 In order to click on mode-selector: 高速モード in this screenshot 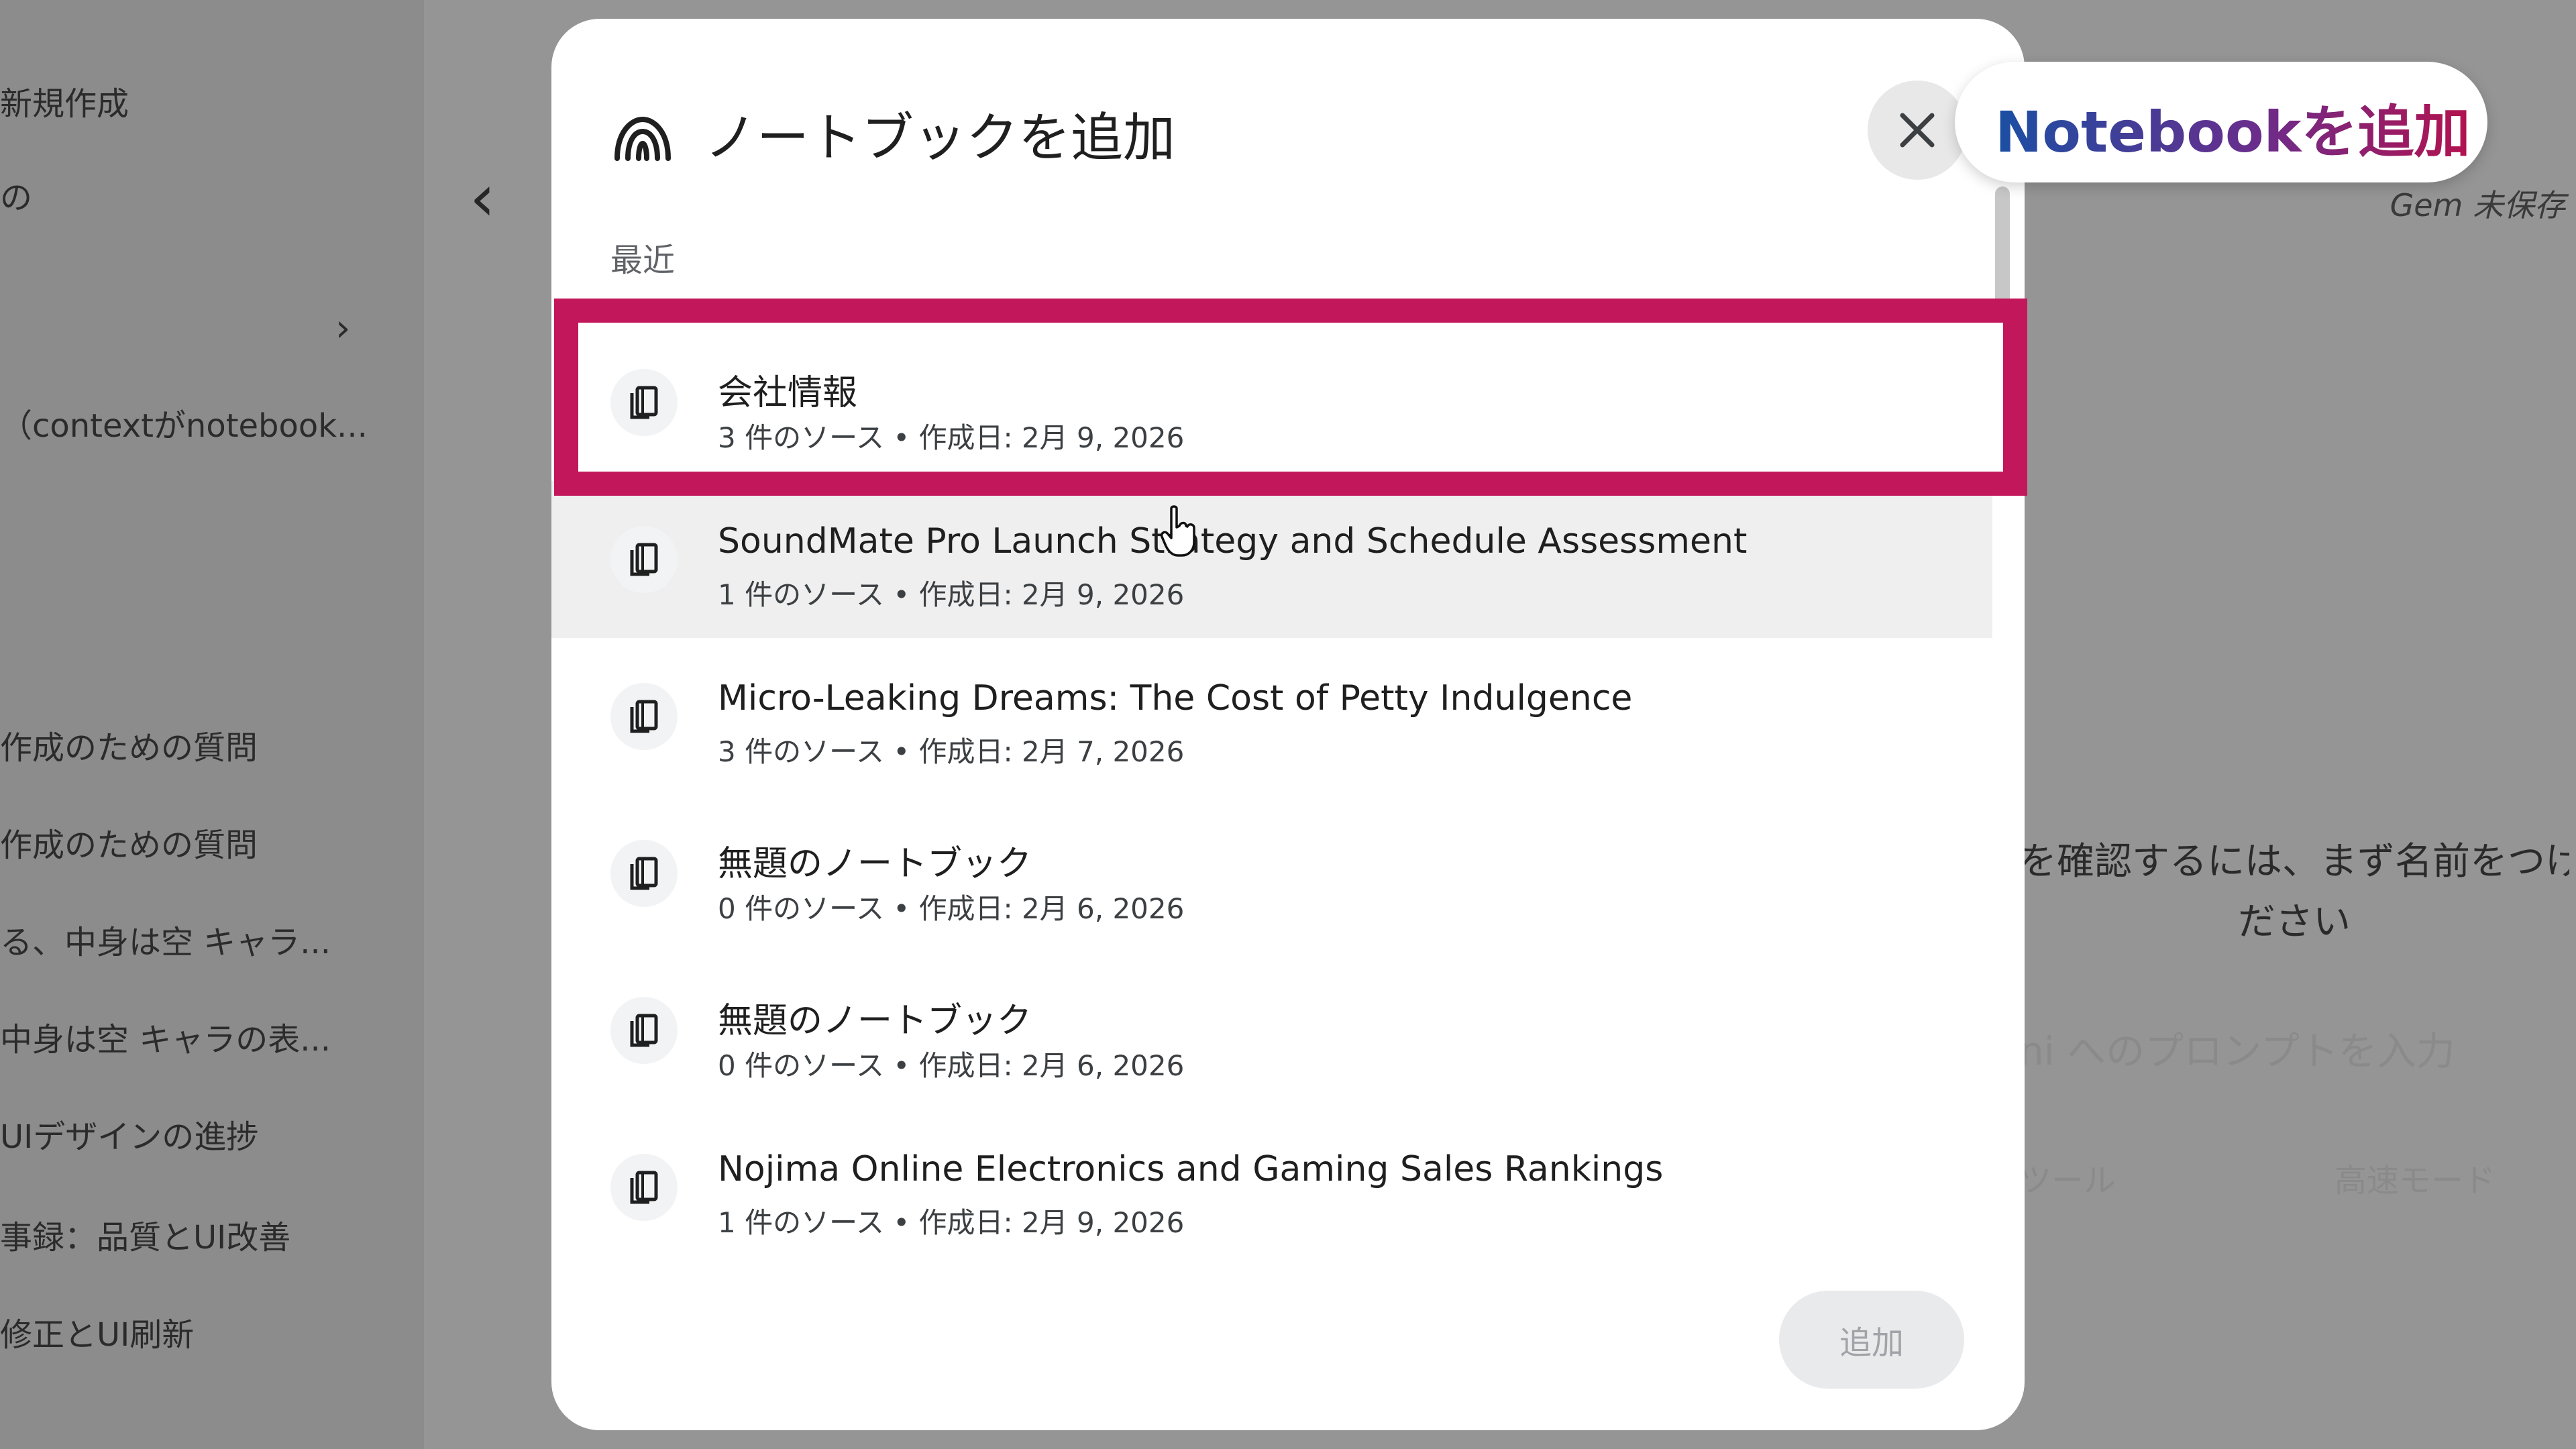, I will do `click(2415, 1177)`.